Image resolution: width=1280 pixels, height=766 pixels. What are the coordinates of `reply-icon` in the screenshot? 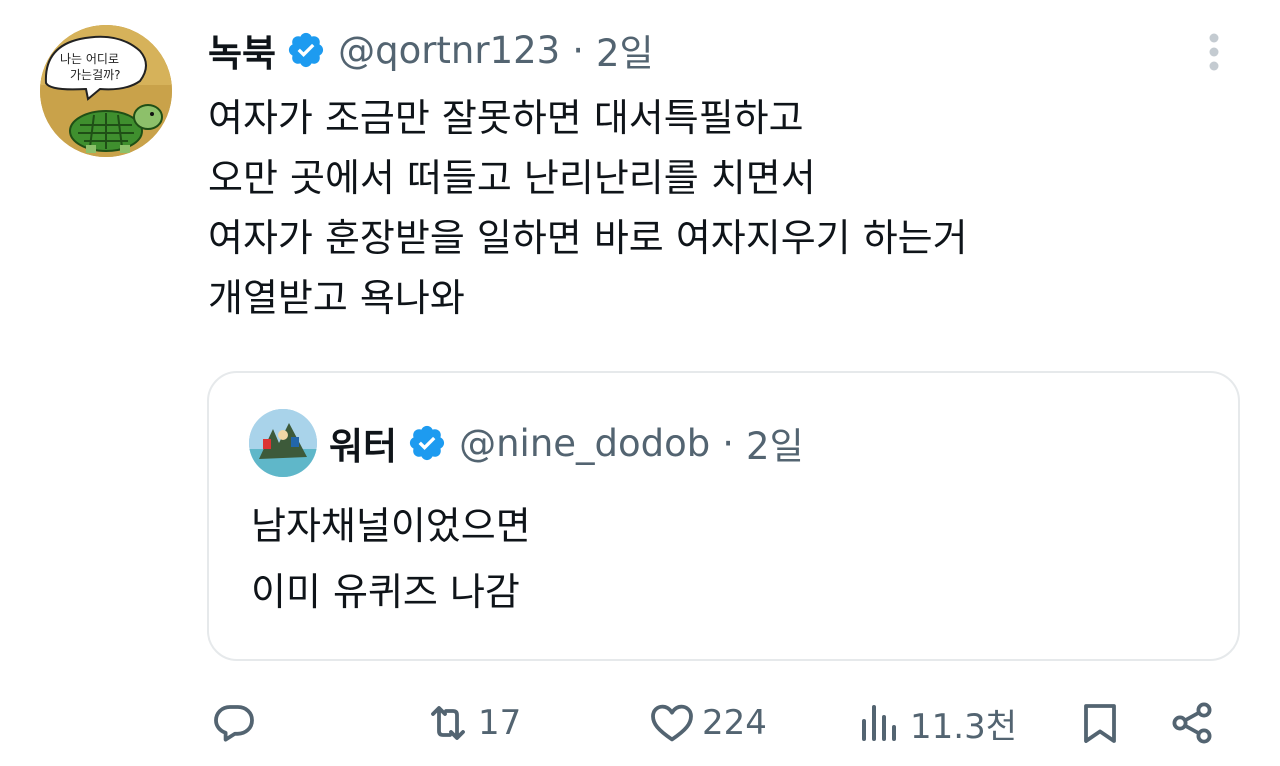 It's located at (234, 723).